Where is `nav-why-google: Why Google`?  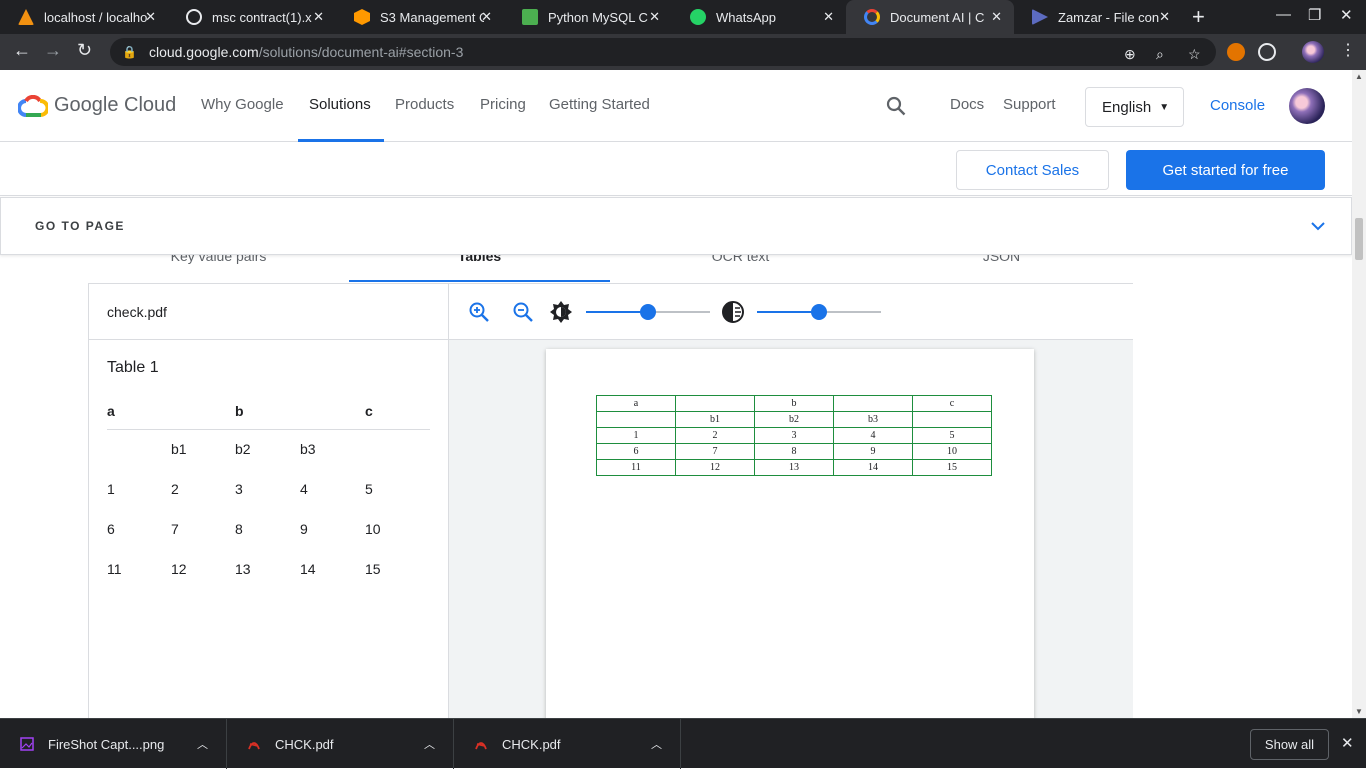
nav-why-google: Why Google is located at coordinates (242, 104).